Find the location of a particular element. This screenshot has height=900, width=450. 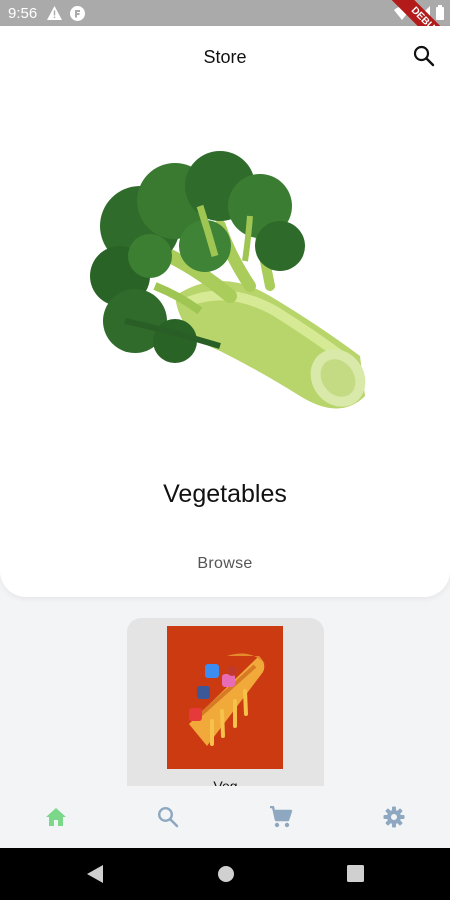

back-icon is located at coordinates (95, 876).